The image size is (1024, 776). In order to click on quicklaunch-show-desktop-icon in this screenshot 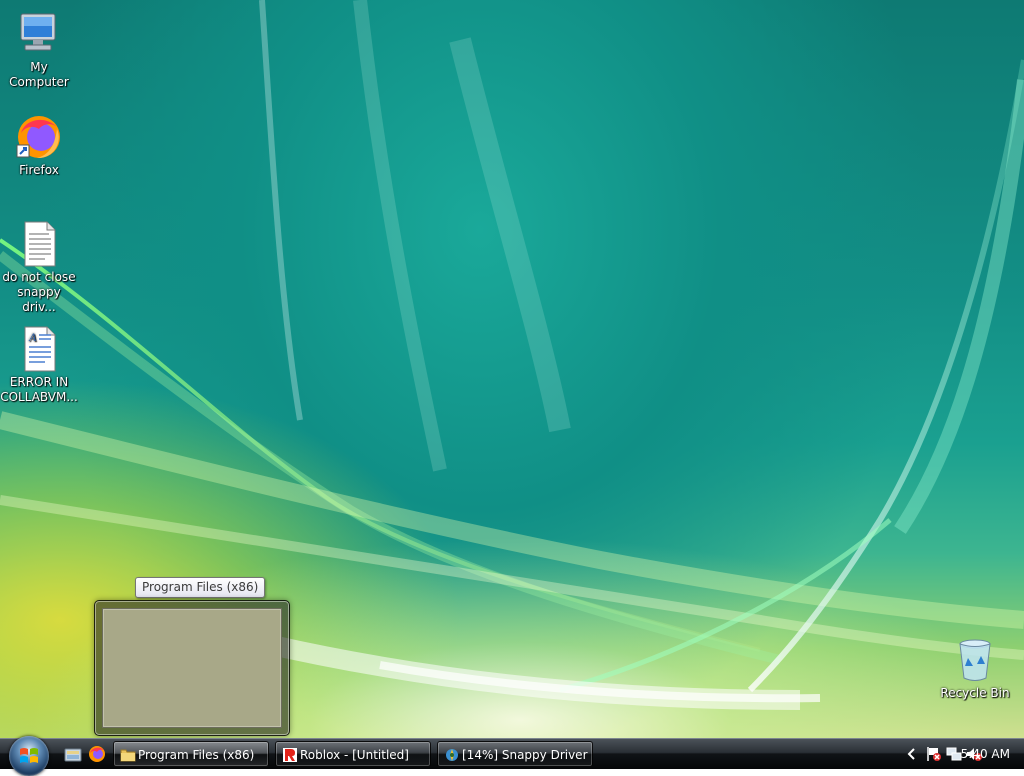, I will do `click(73, 754)`.